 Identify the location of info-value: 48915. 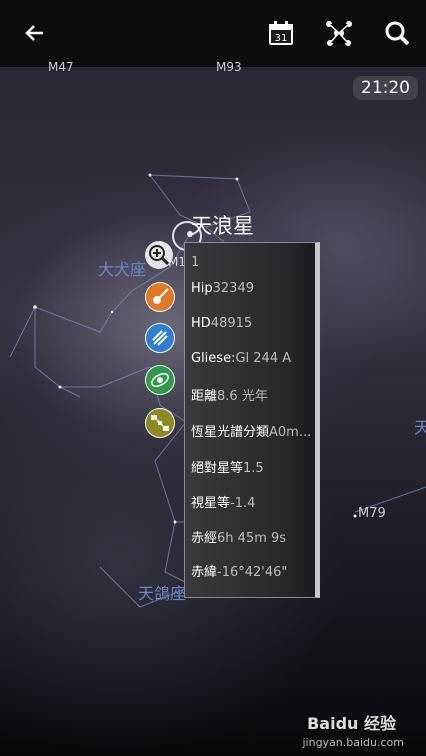
(231, 323).